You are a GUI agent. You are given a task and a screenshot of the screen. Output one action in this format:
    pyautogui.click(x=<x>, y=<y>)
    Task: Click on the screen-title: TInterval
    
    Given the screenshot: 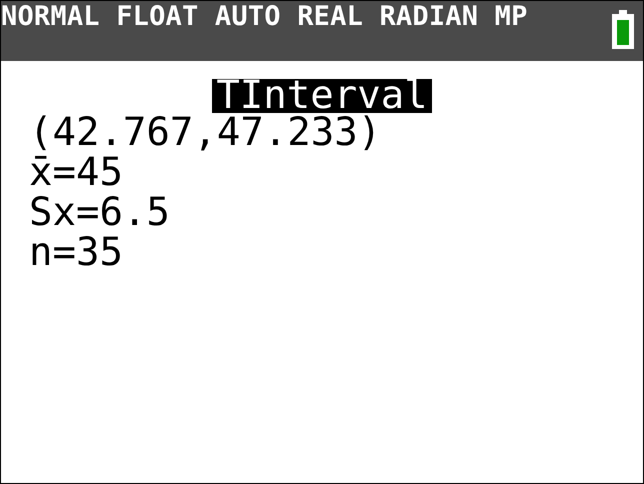 What is the action you would take?
    pyautogui.click(x=322, y=96)
    